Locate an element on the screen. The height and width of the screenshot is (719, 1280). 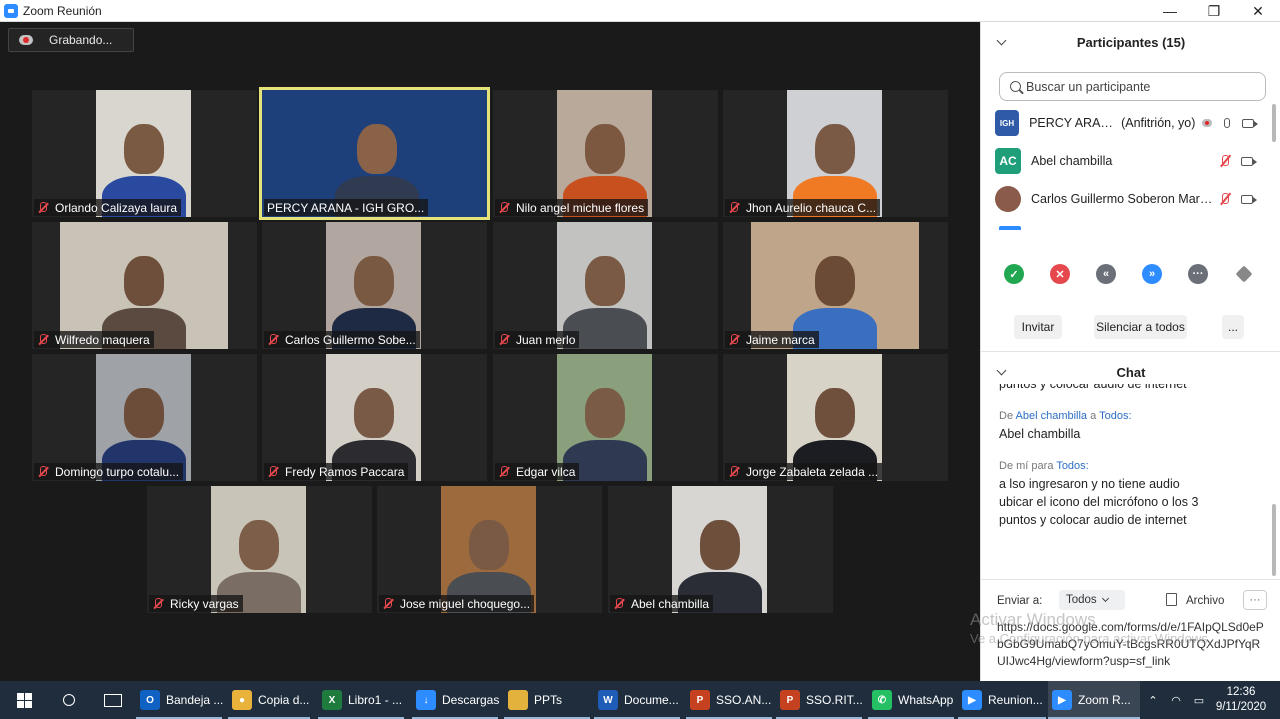
task-view-icon is located at coordinates (113, 700).